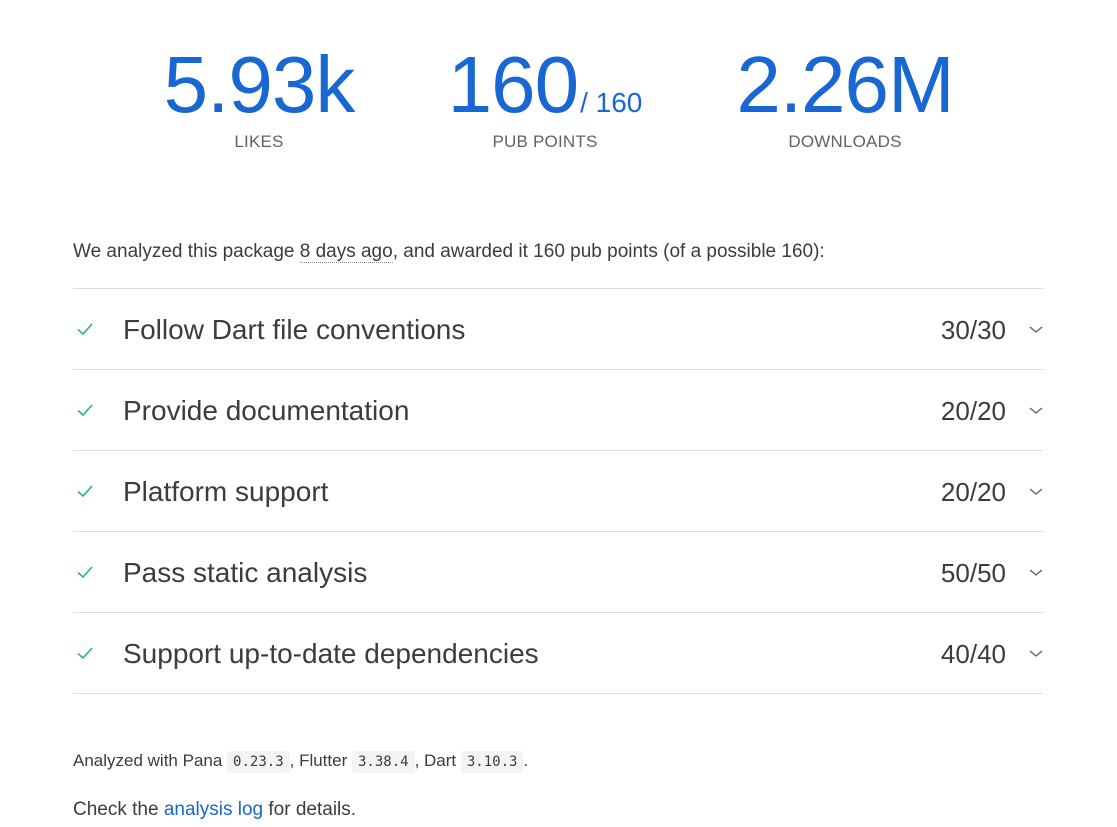  What do you see at coordinates (266, 410) in the screenshot?
I see `section-title: Provide documentation` at bounding box center [266, 410].